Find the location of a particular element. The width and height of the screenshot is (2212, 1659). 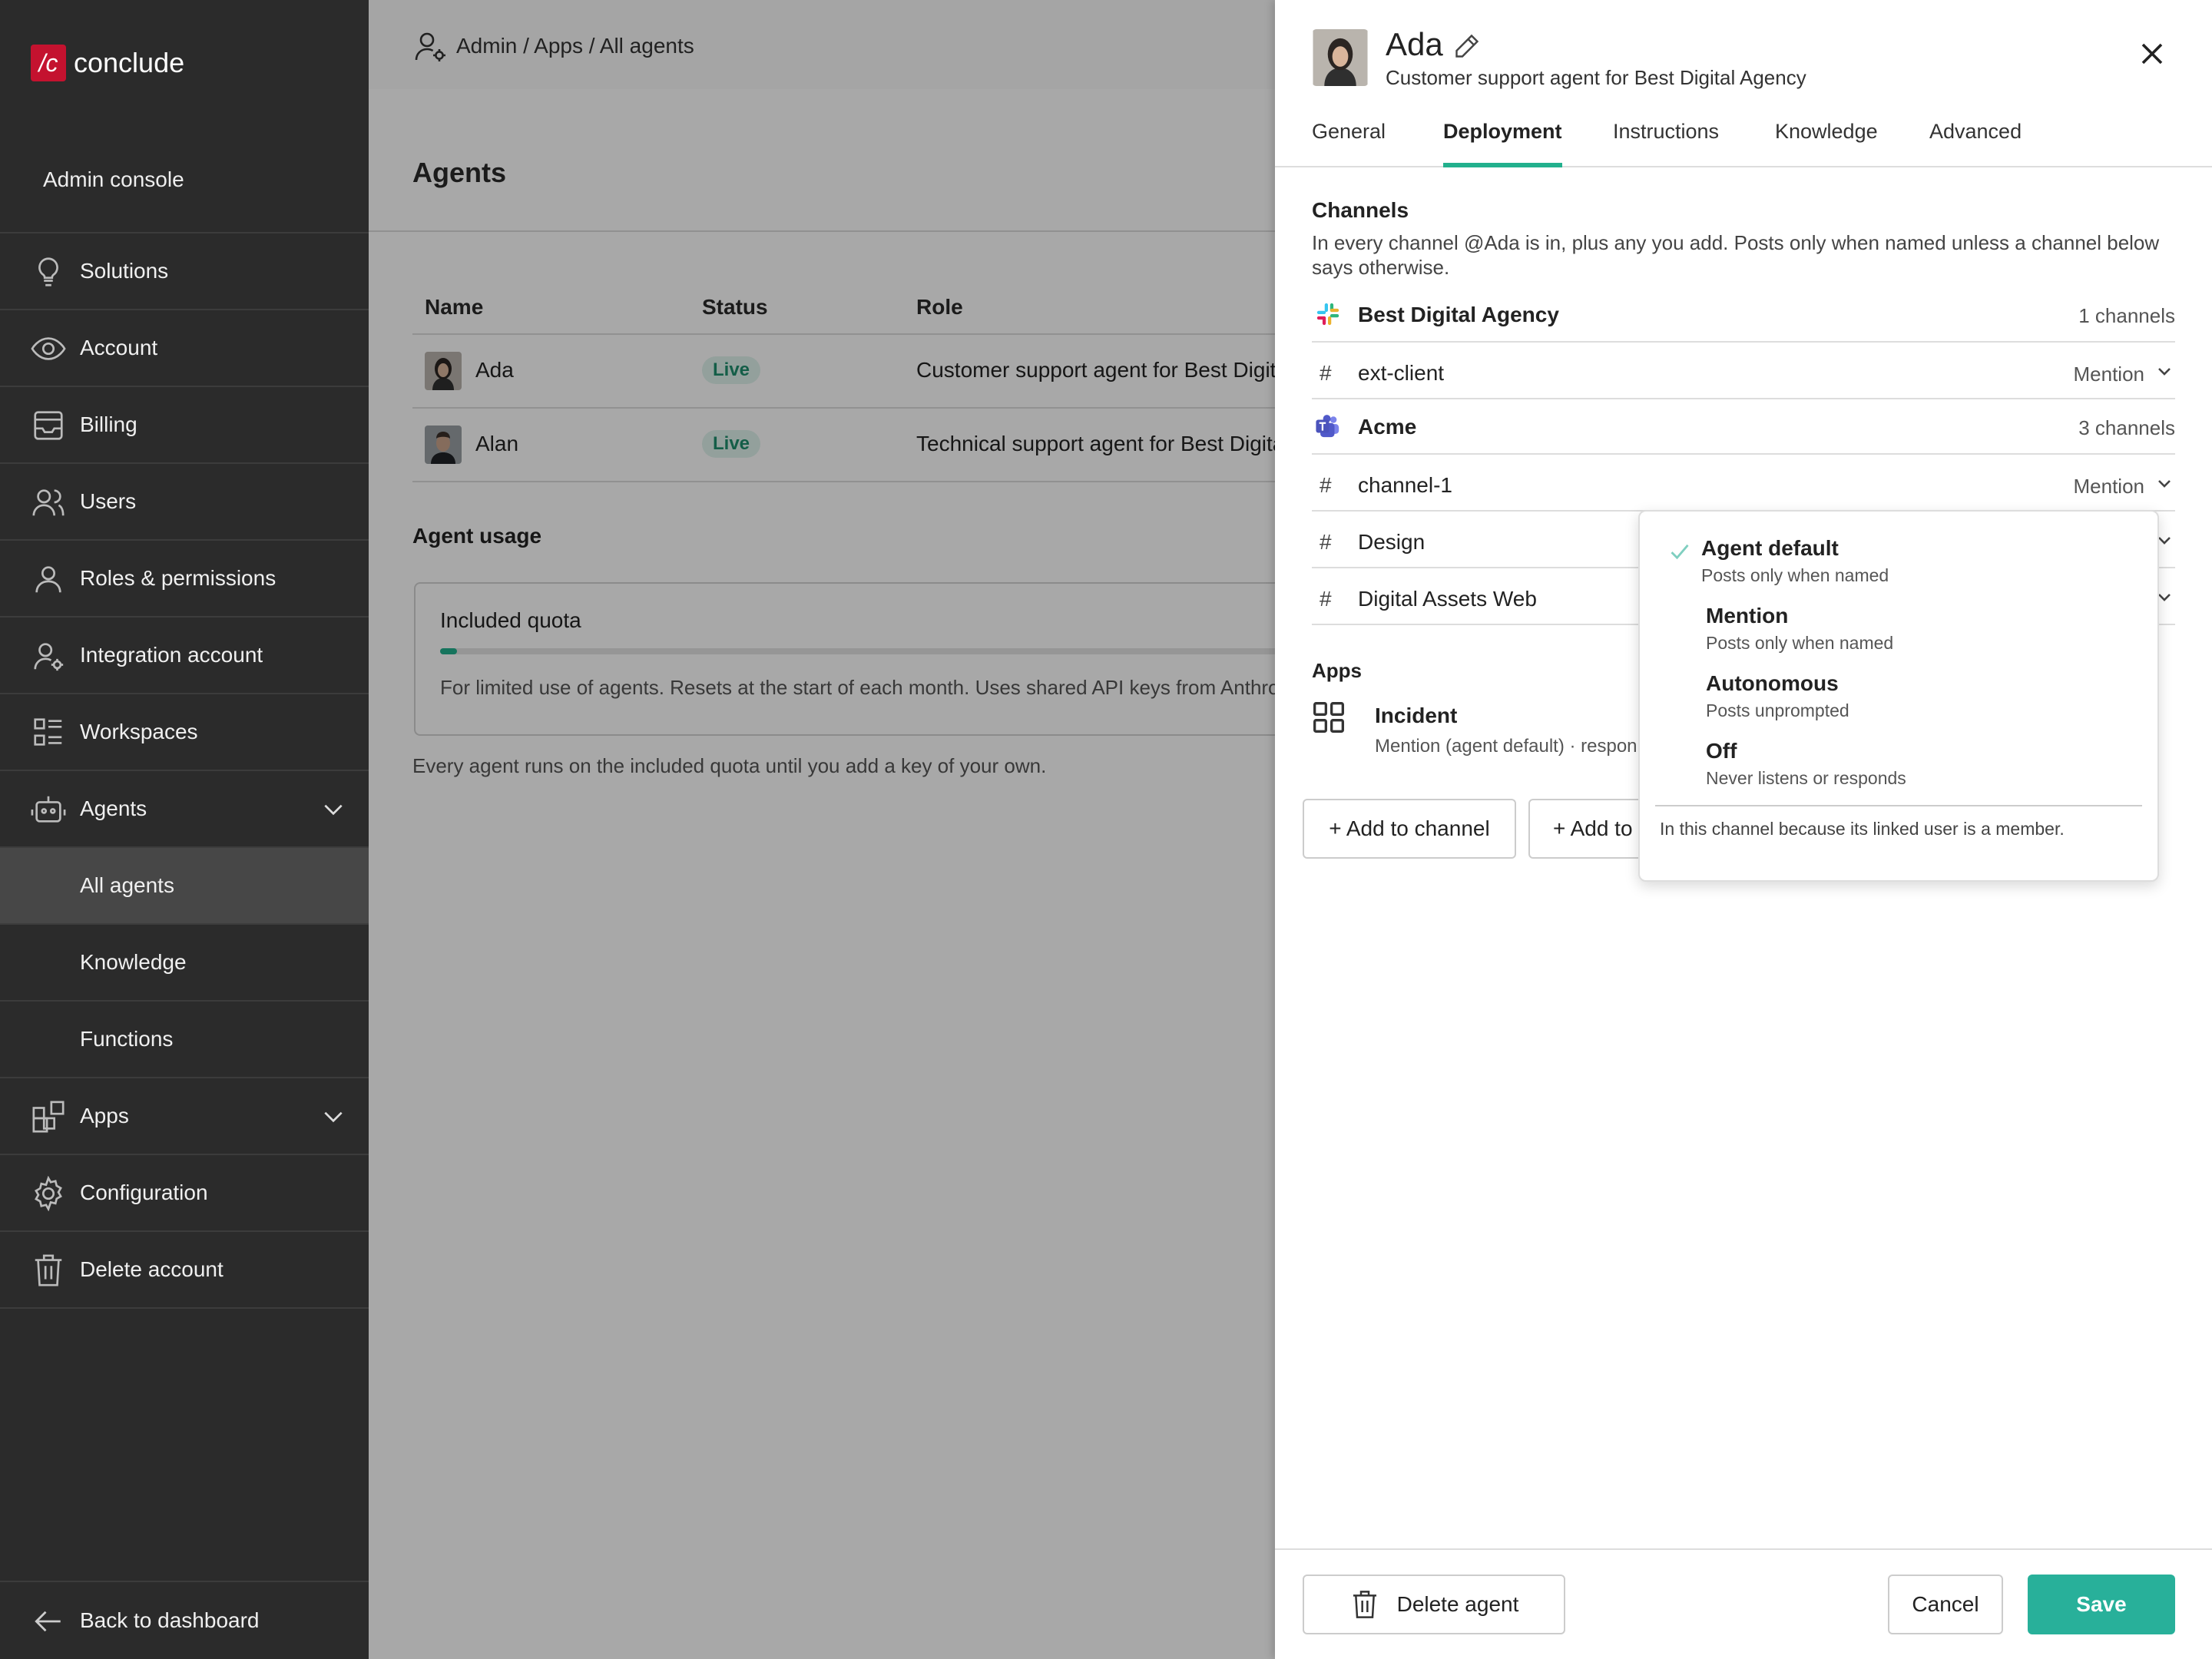

sidebar-item-billing: Billing is located at coordinates (184, 426).